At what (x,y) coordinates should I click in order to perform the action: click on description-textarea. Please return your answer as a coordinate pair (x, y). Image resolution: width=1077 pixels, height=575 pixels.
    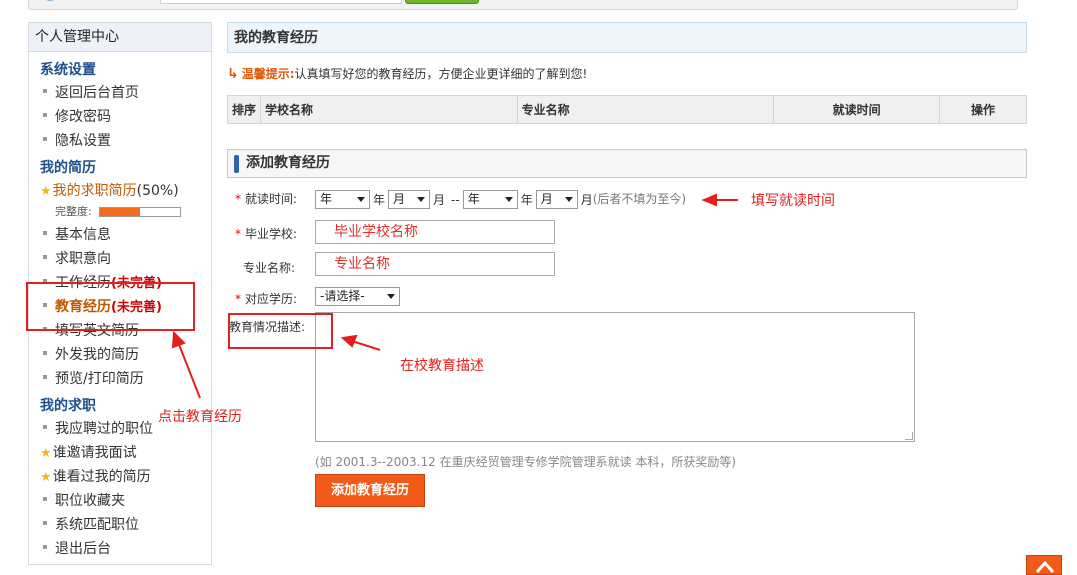
    Looking at the image, I should click on (615, 377).